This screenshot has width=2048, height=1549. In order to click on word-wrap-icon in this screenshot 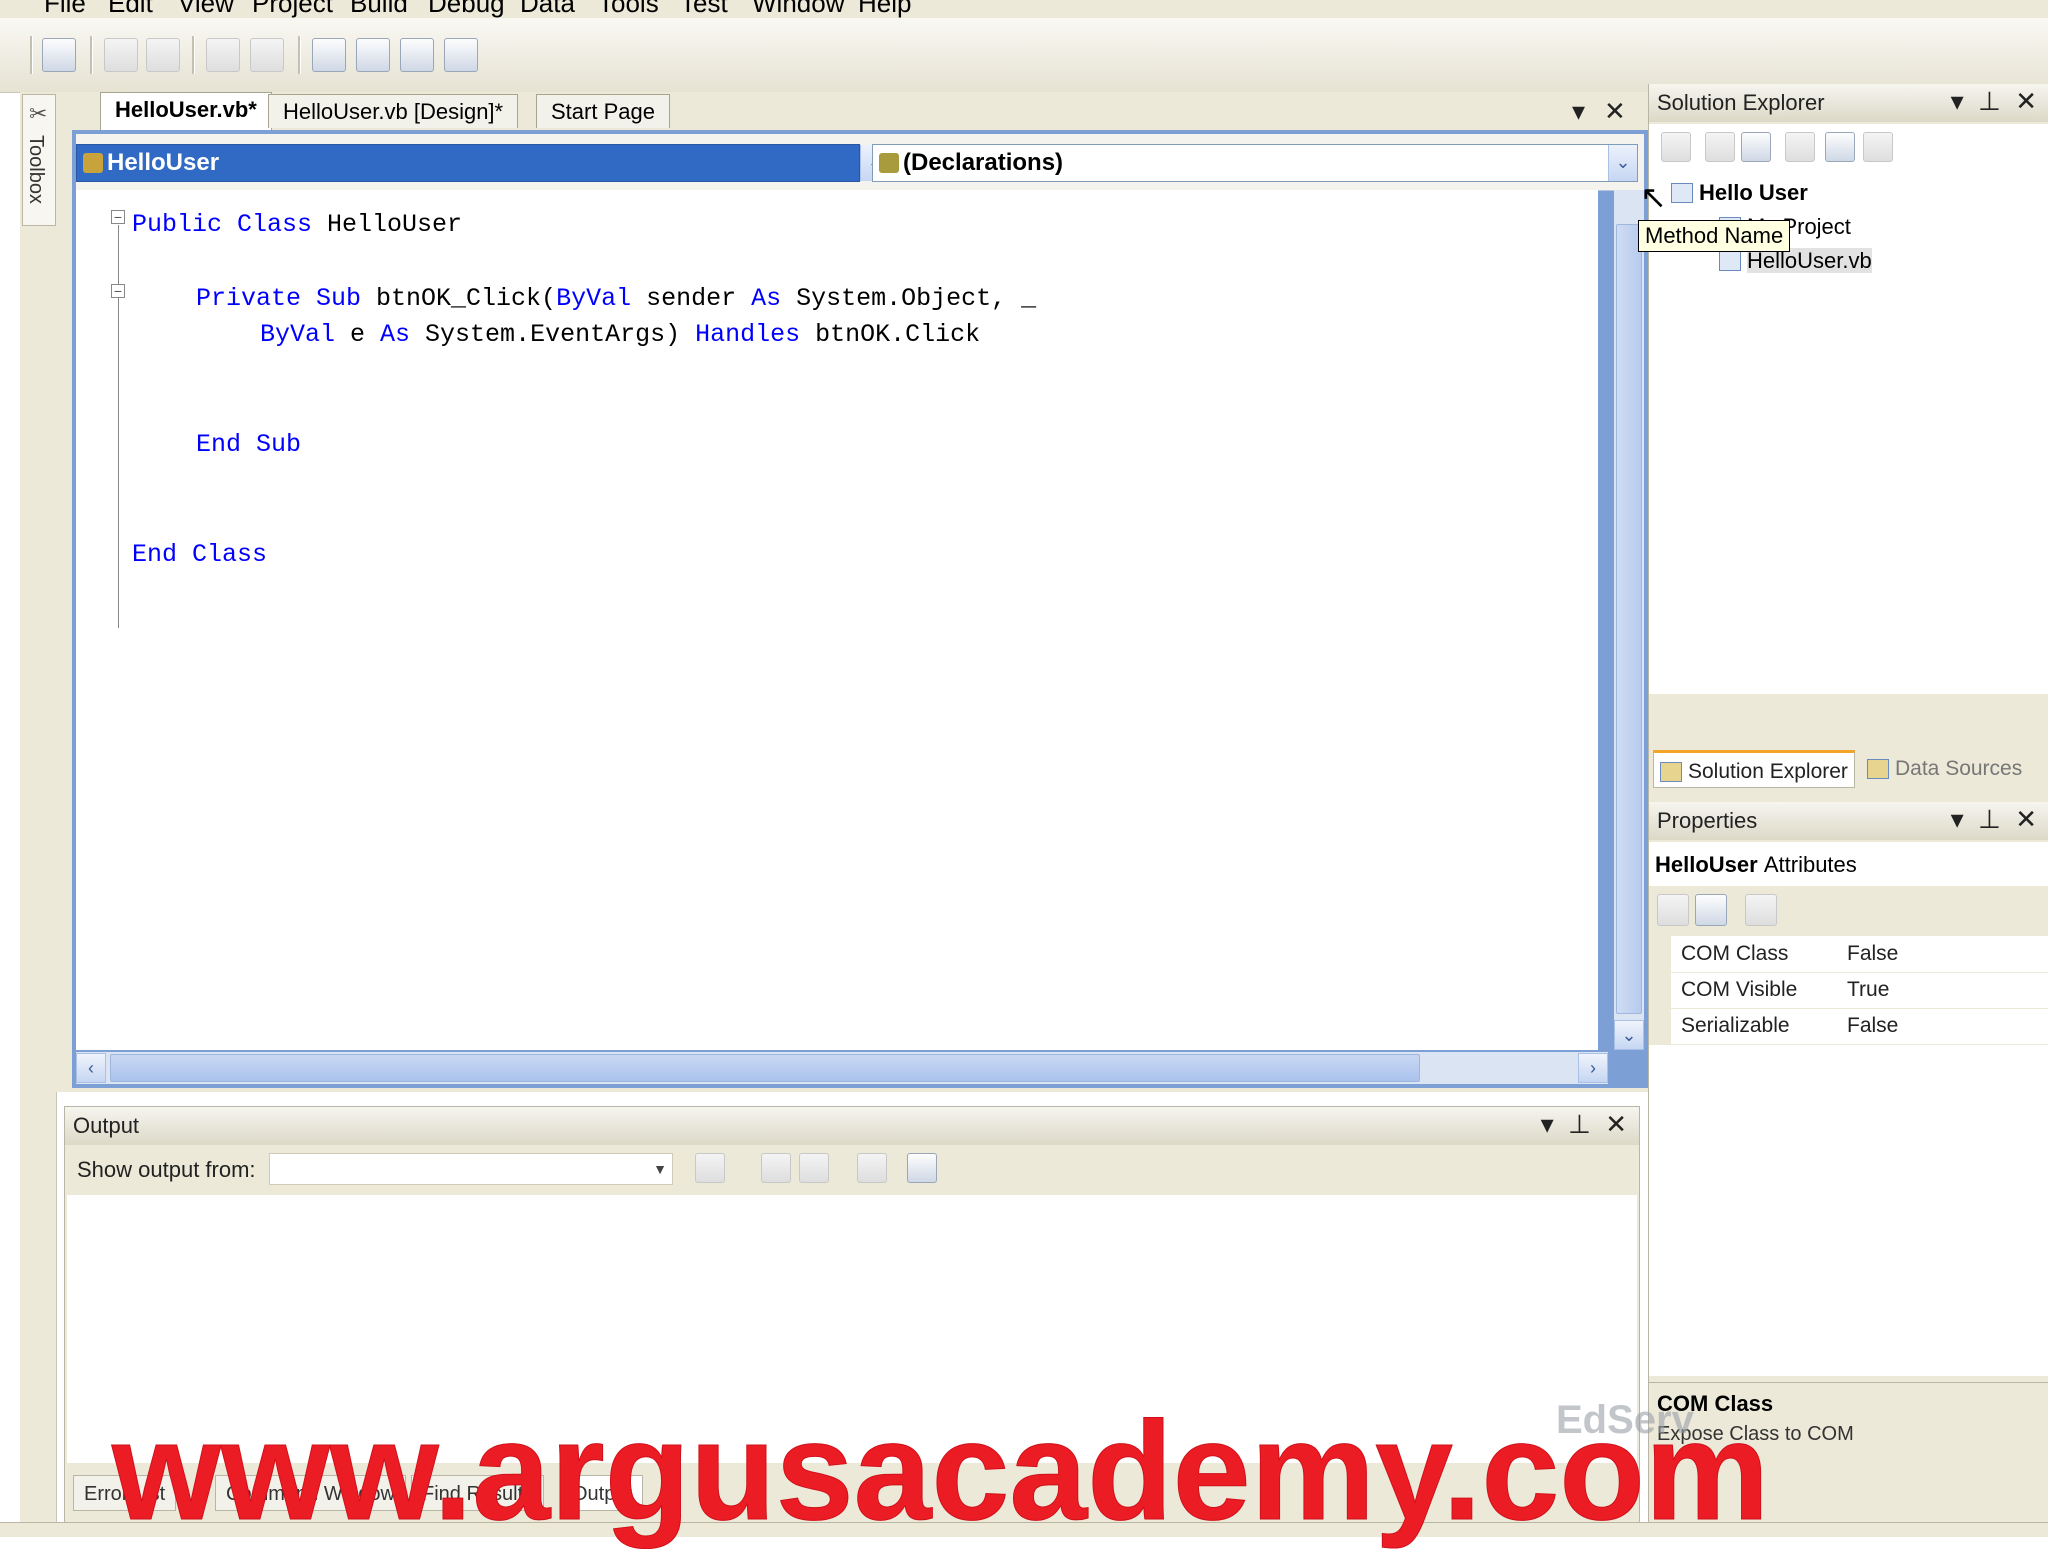, I will do `click(922, 1168)`.